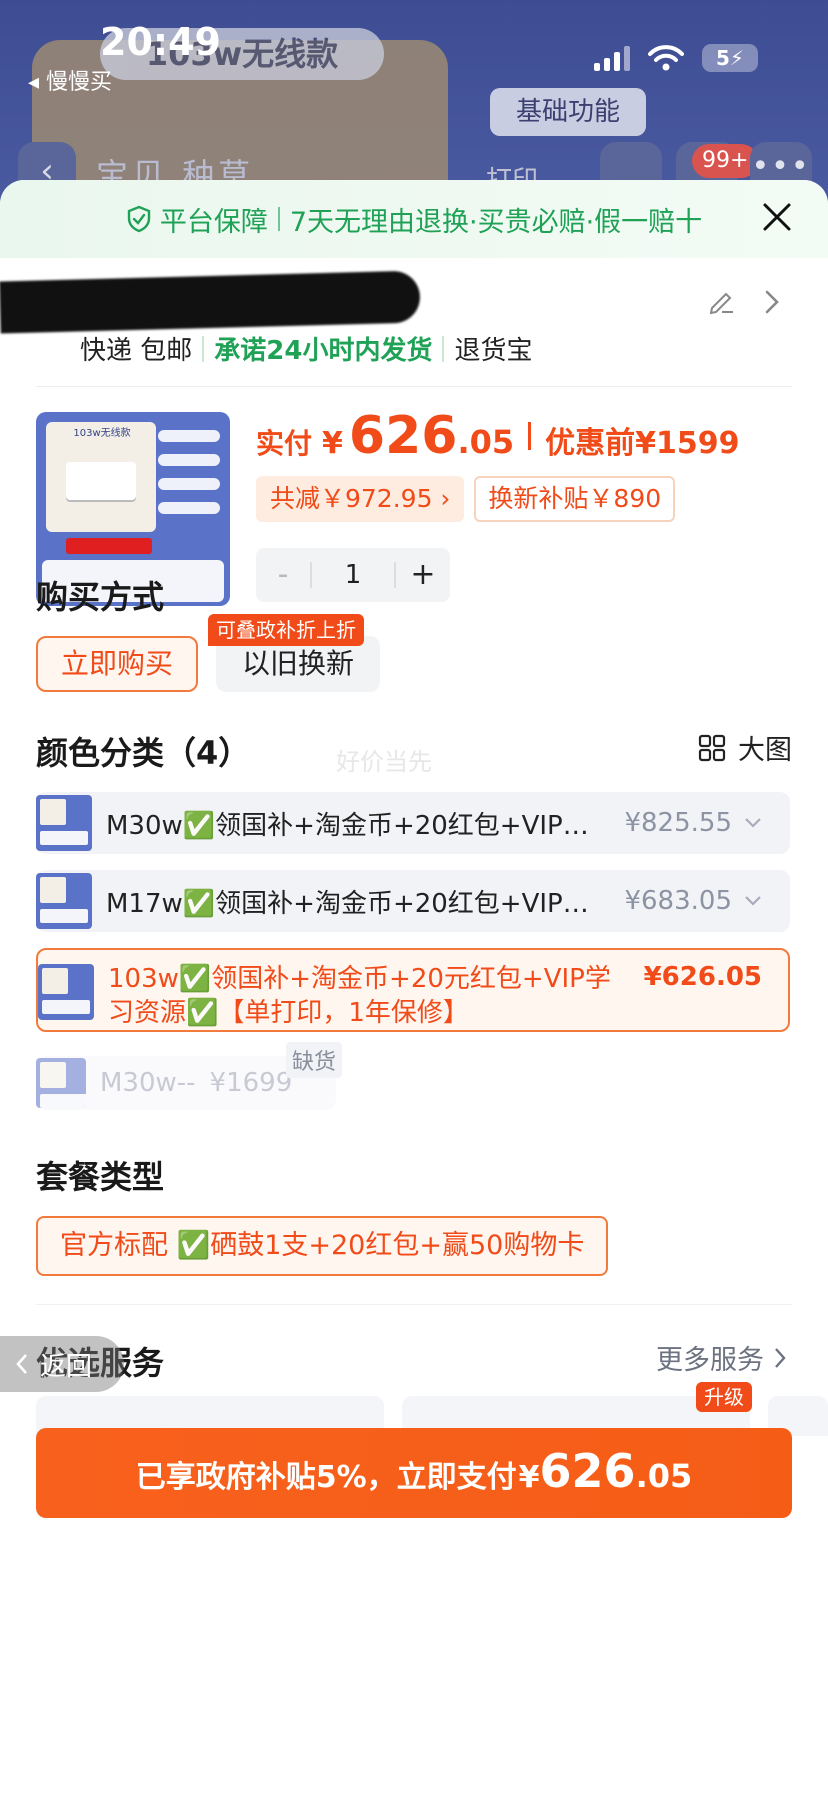  What do you see at coordinates (777, 217) in the screenshot?
I see `close-icon` at bounding box center [777, 217].